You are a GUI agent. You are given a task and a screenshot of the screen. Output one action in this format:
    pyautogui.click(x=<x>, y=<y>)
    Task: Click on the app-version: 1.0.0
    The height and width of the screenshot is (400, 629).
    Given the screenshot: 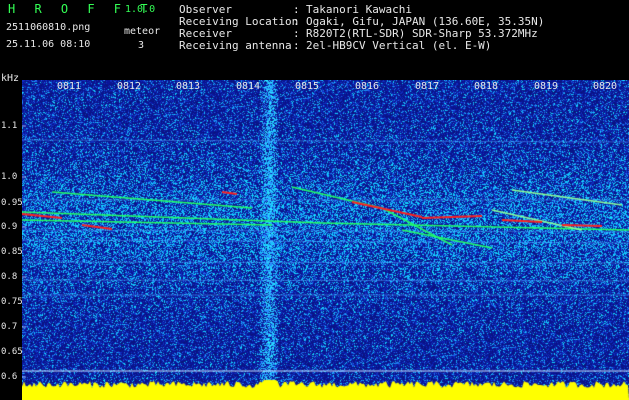 What is the action you would take?
    pyautogui.click(x=140, y=9)
    